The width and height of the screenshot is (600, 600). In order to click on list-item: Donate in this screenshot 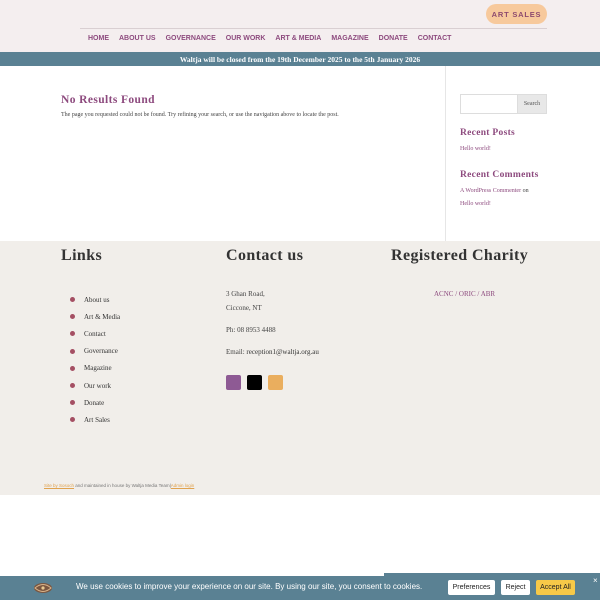, I will do `click(95, 402)`.